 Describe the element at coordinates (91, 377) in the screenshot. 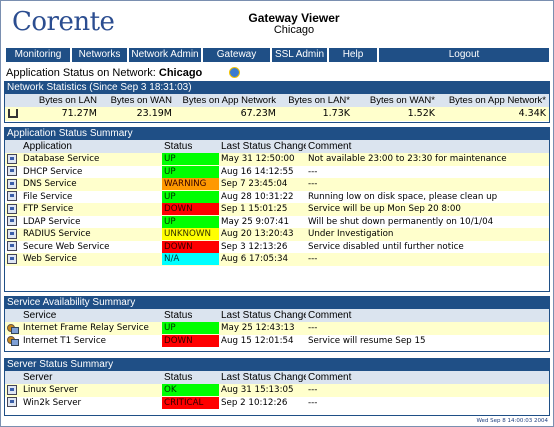

I see `col-server: Server` at that location.